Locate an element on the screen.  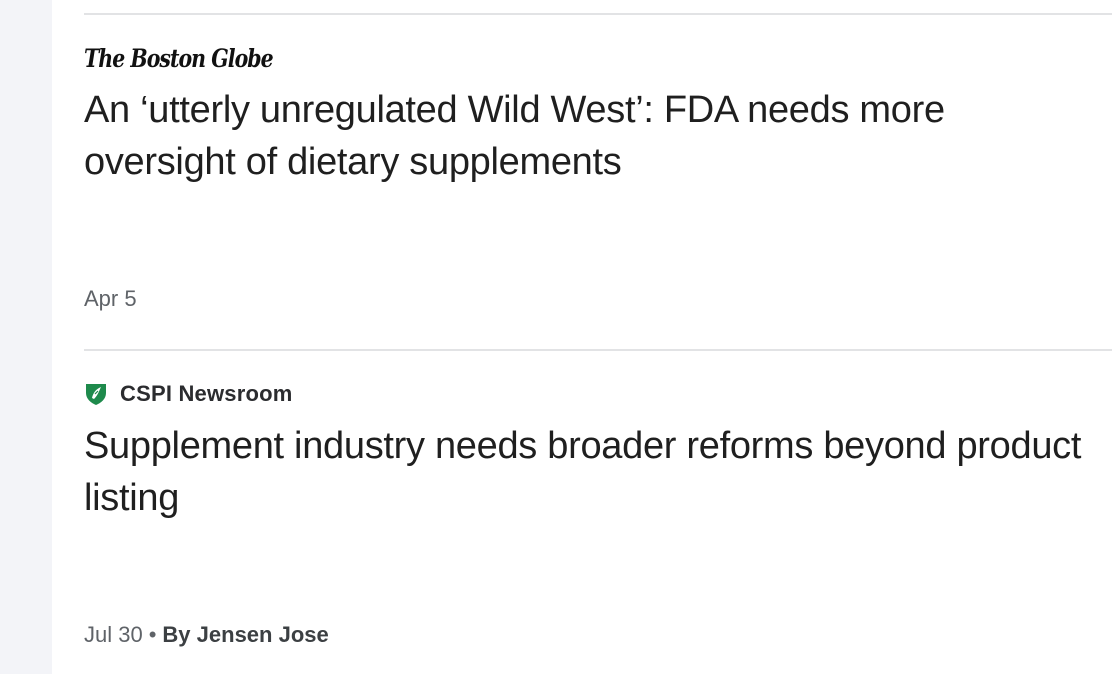
left-rail is located at coordinates (26, 337).